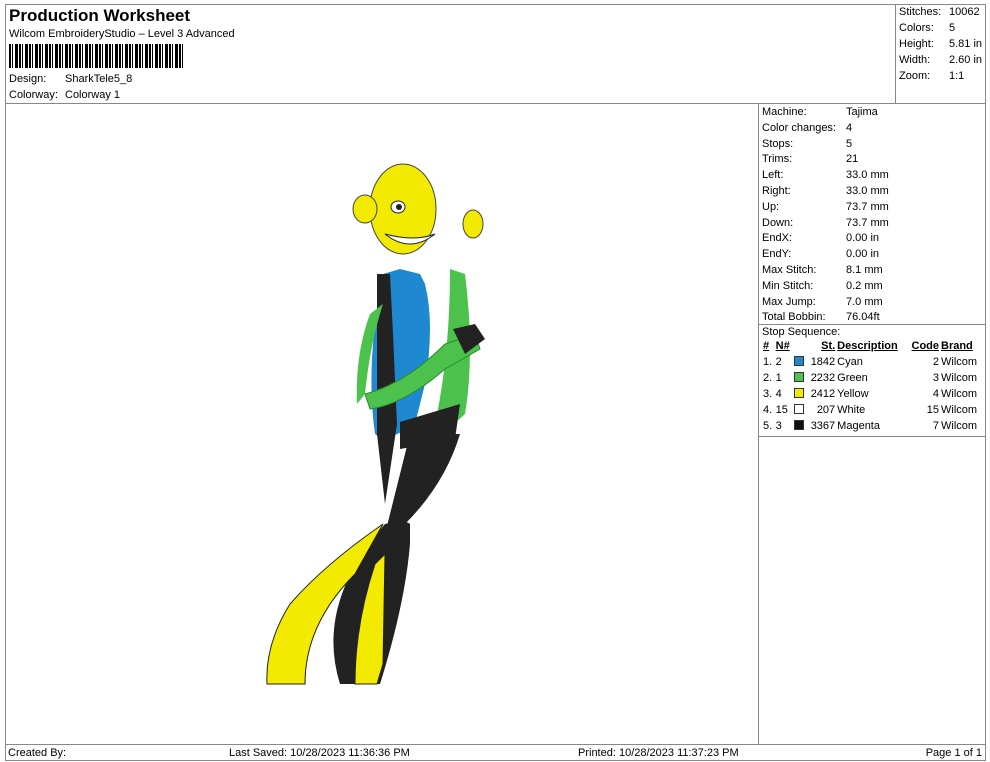  Describe the element at coordinates (768, 426) in the screenshot. I see `stop-number: 5.` at that location.